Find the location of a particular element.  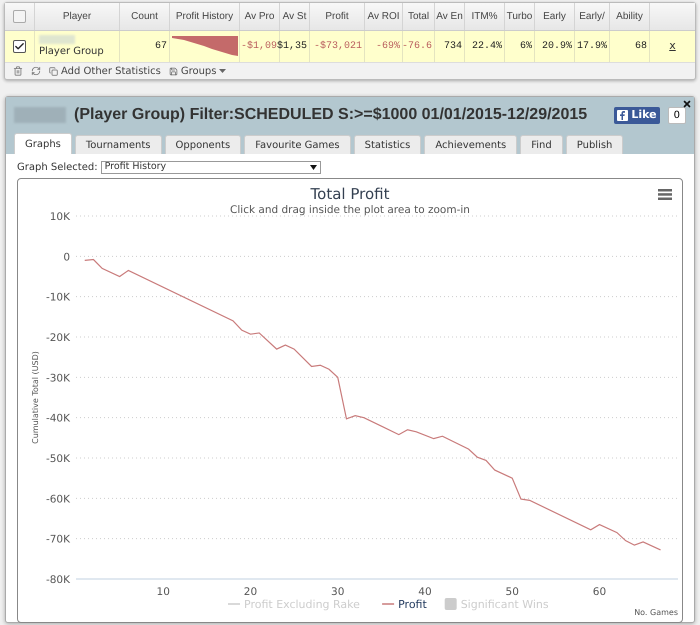

column-header: Av Pro is located at coordinates (259, 16).